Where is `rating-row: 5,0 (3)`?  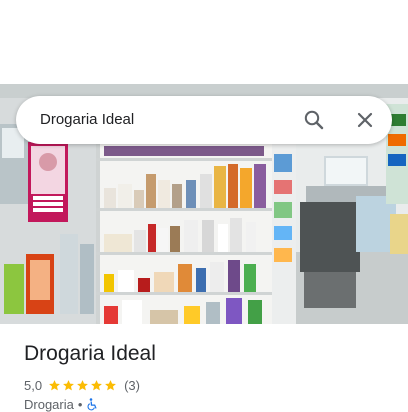
rating-row: 5,0 (3) is located at coordinates (82, 385).